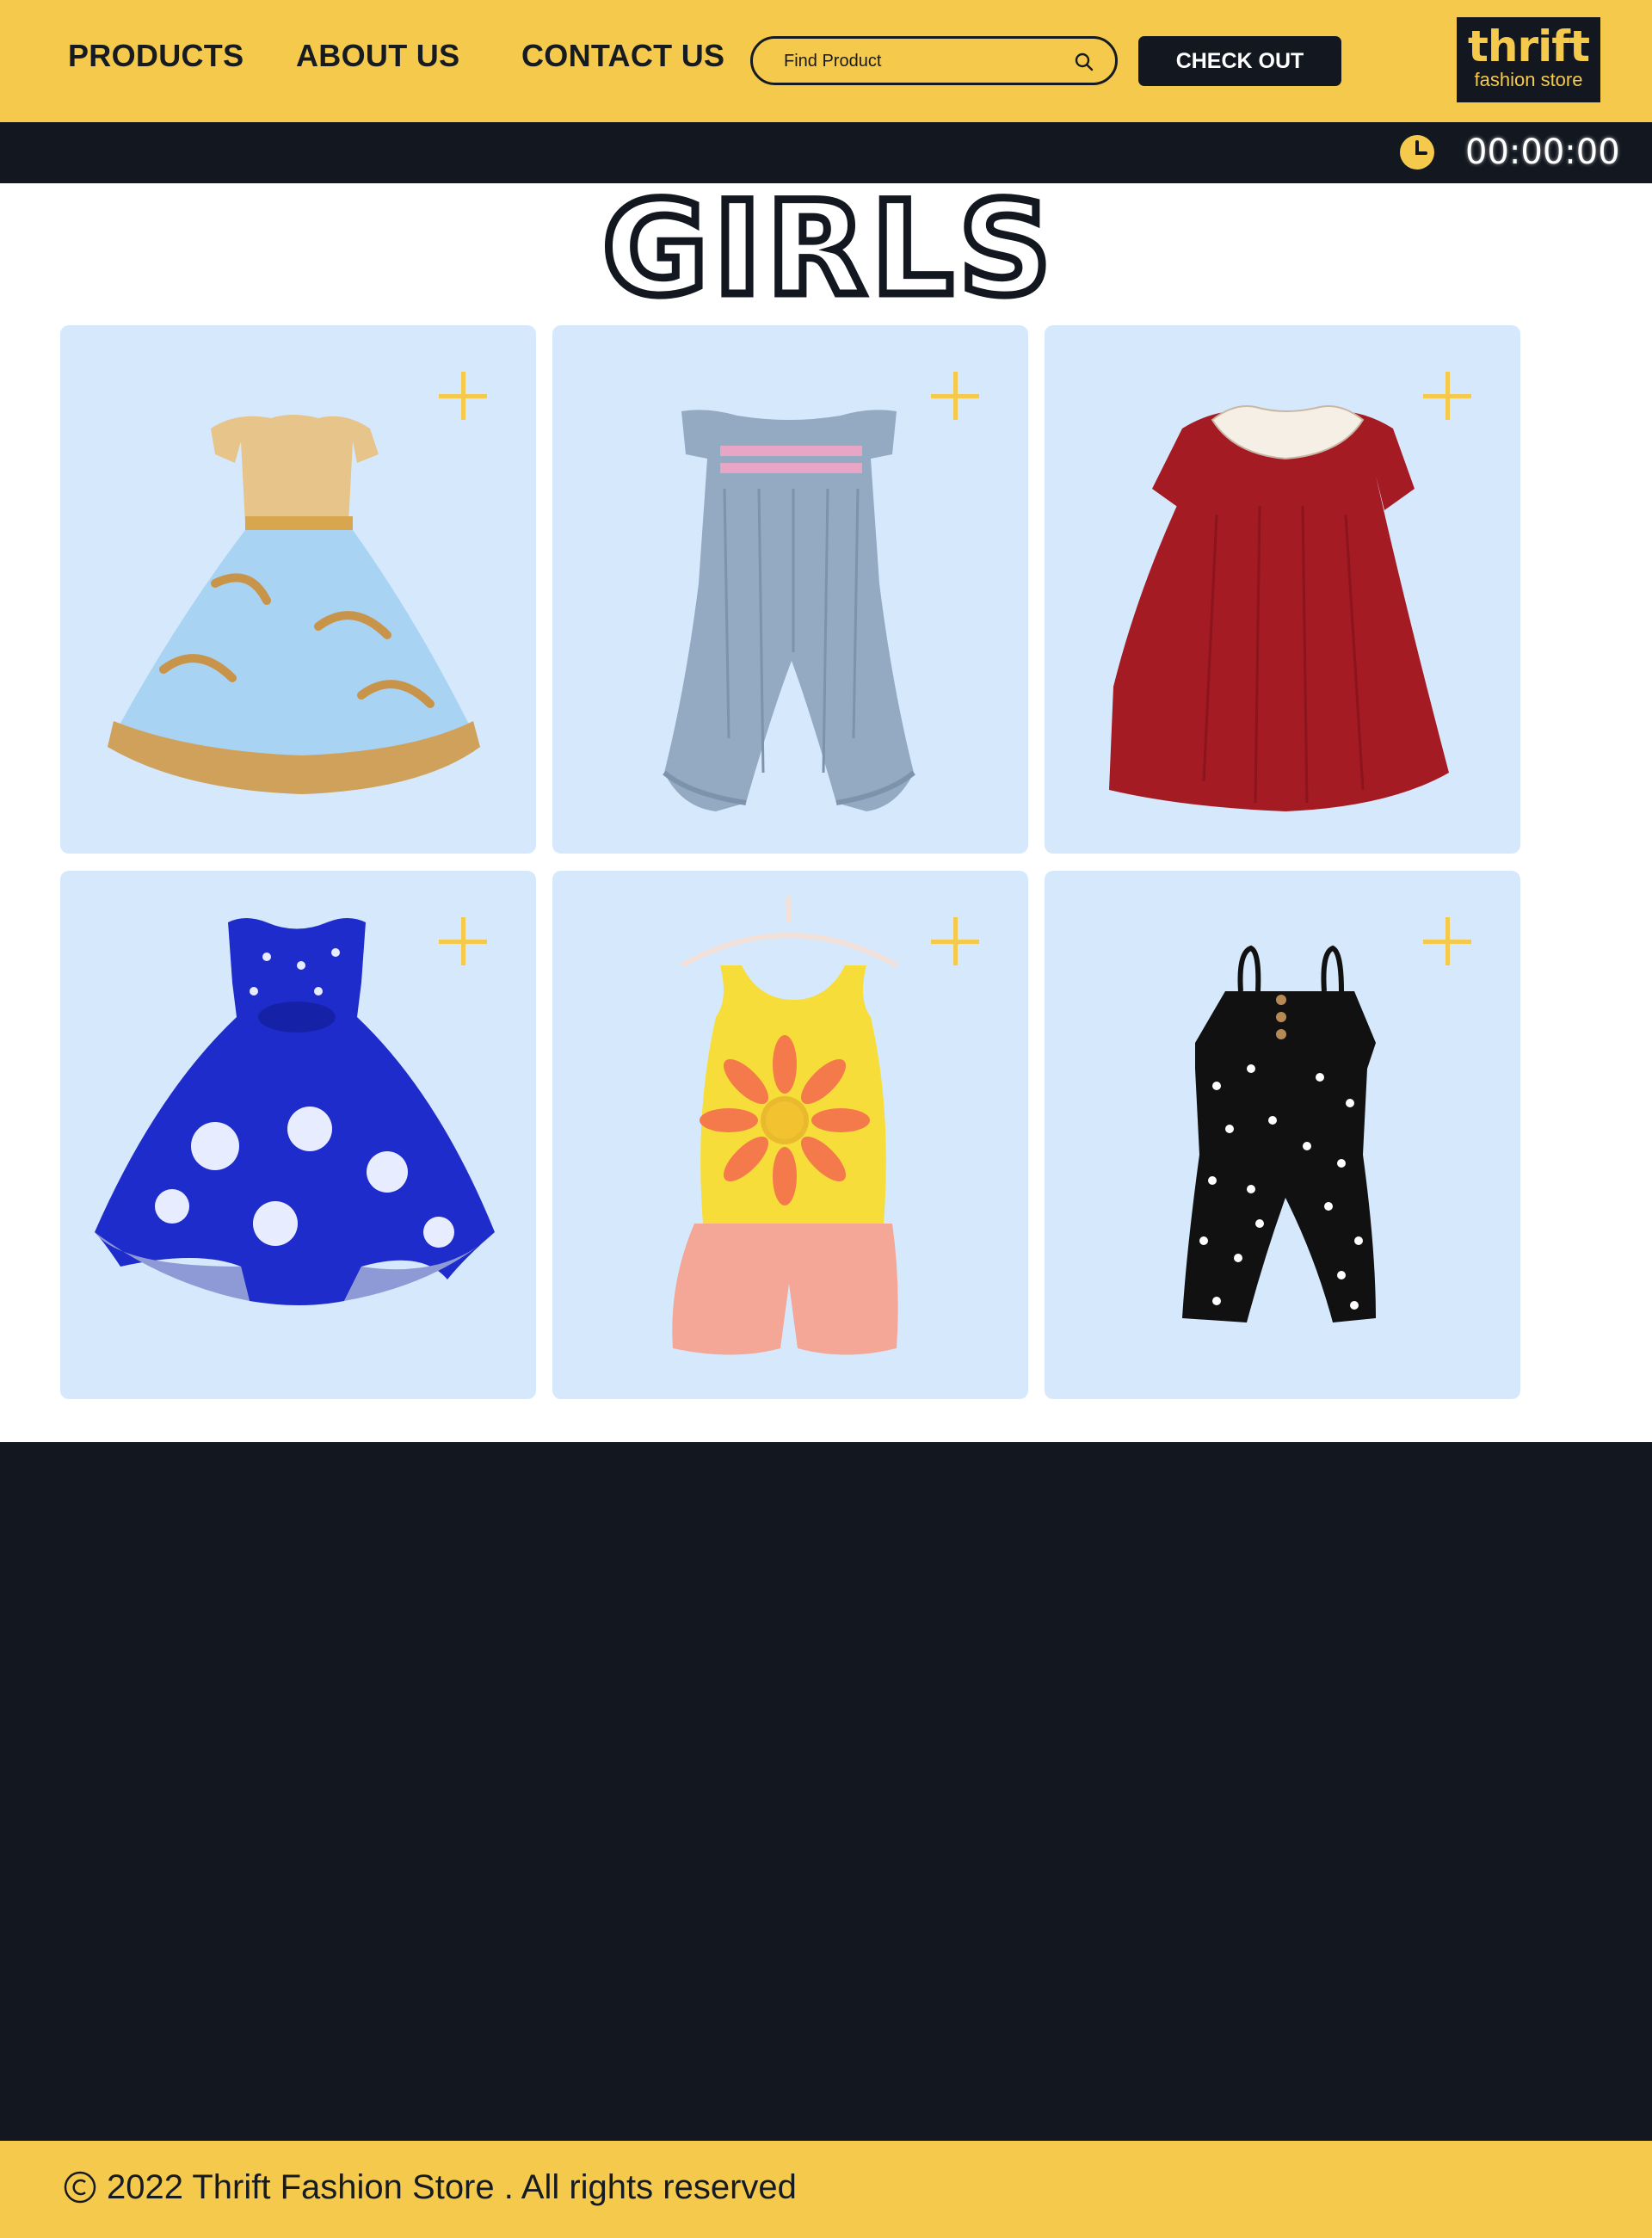 The image size is (1652, 2238). I want to click on checkout-button: CHECK OUT, so click(1239, 61).